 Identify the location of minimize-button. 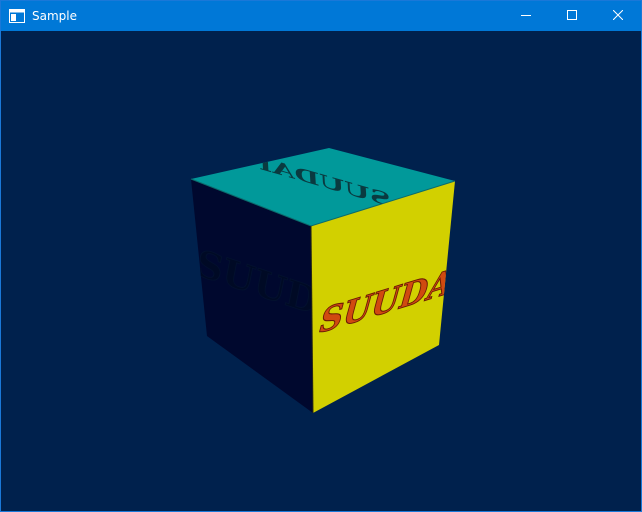
(526, 16).